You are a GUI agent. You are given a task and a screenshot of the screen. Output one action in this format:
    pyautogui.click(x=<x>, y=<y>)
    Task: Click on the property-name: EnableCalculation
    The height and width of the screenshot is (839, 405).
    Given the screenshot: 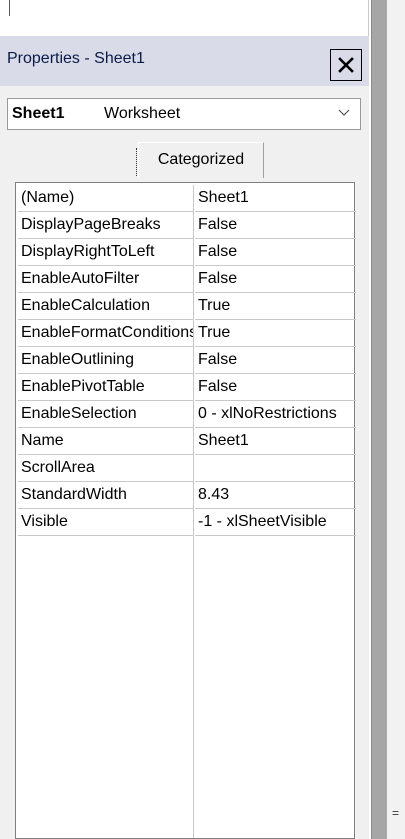 What is the action you would take?
    pyautogui.click(x=106, y=306)
    